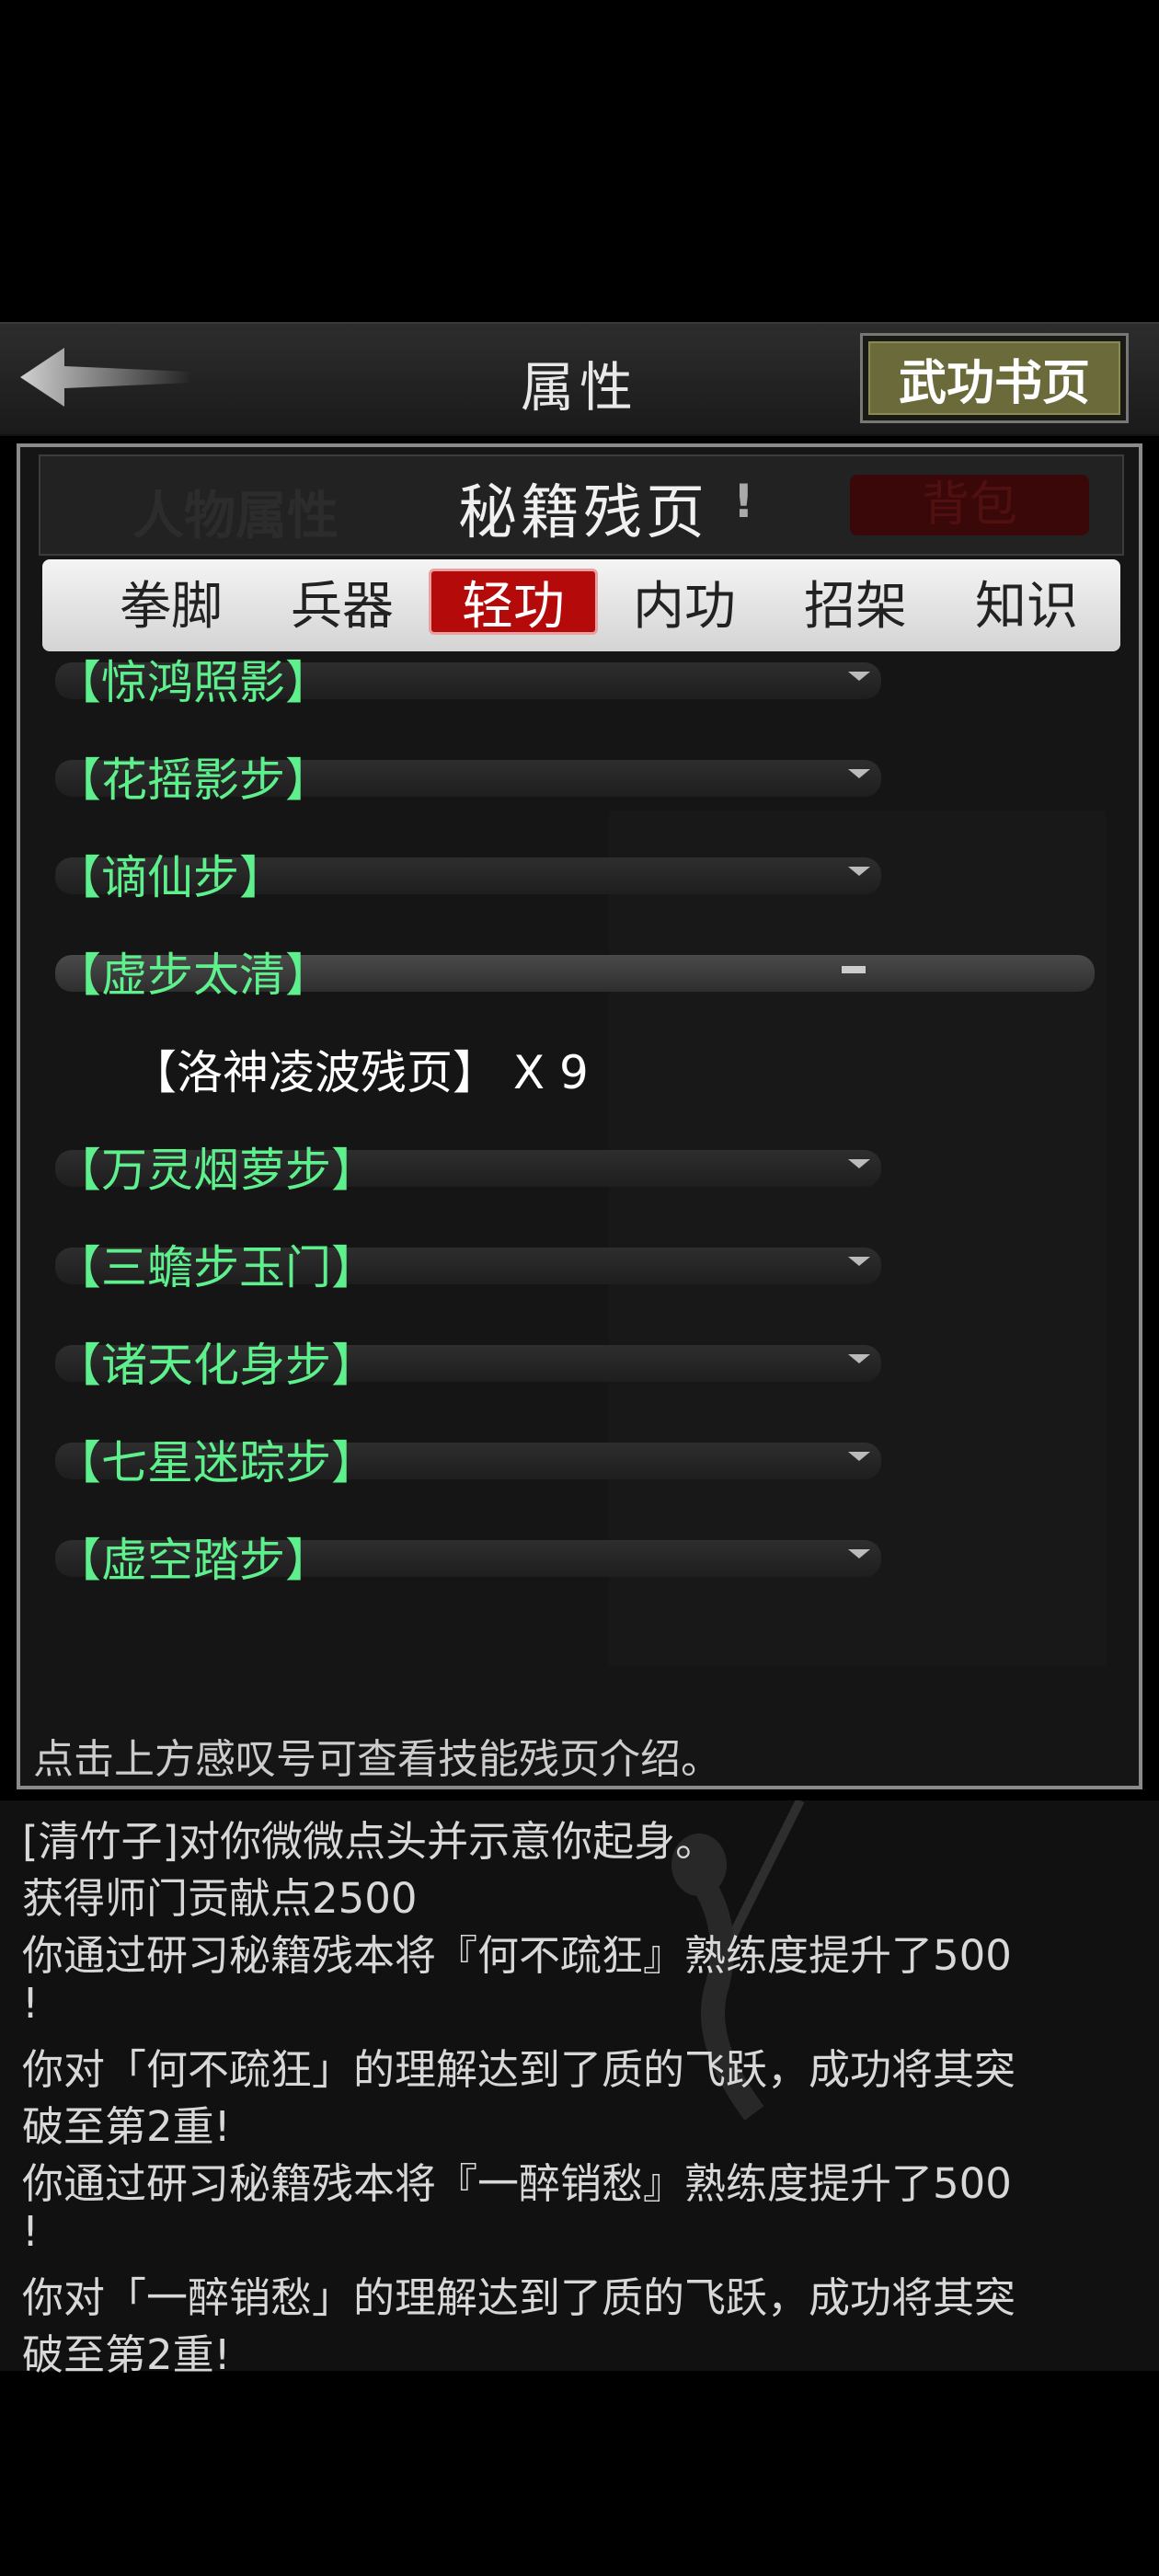 The image size is (1159, 2576). Describe the element at coordinates (519, 2069) in the screenshot. I see `log-line: 你对「何不疏狂」的理解达到了质的飞跃，成功将其突` at that location.